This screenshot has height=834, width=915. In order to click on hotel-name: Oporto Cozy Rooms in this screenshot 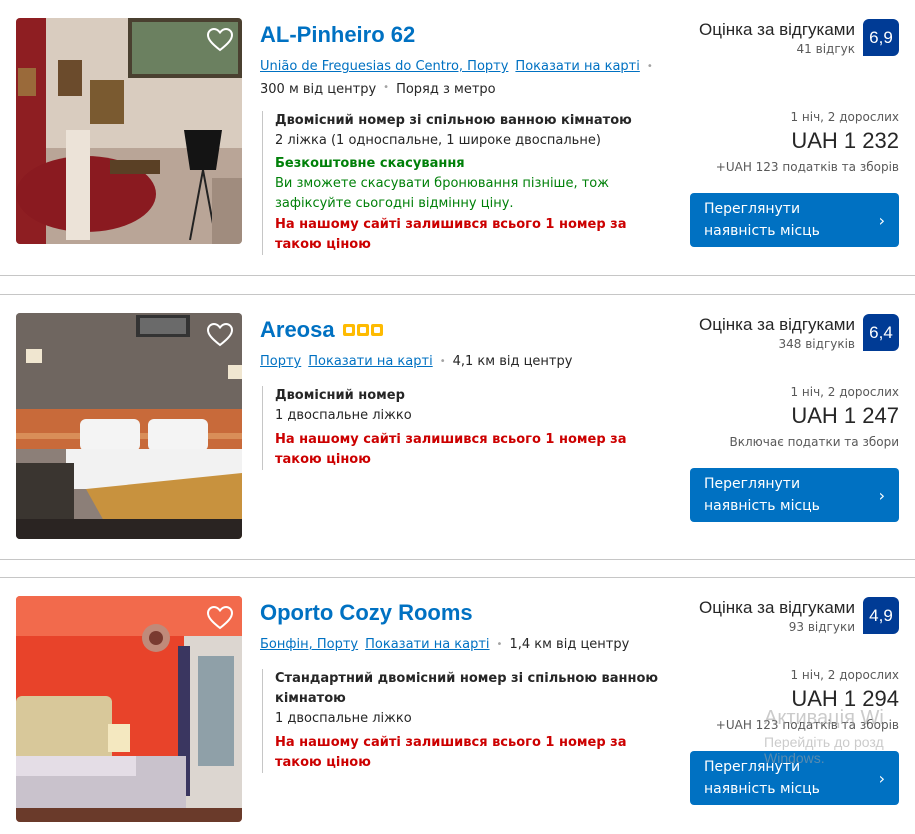, I will do `click(366, 613)`.